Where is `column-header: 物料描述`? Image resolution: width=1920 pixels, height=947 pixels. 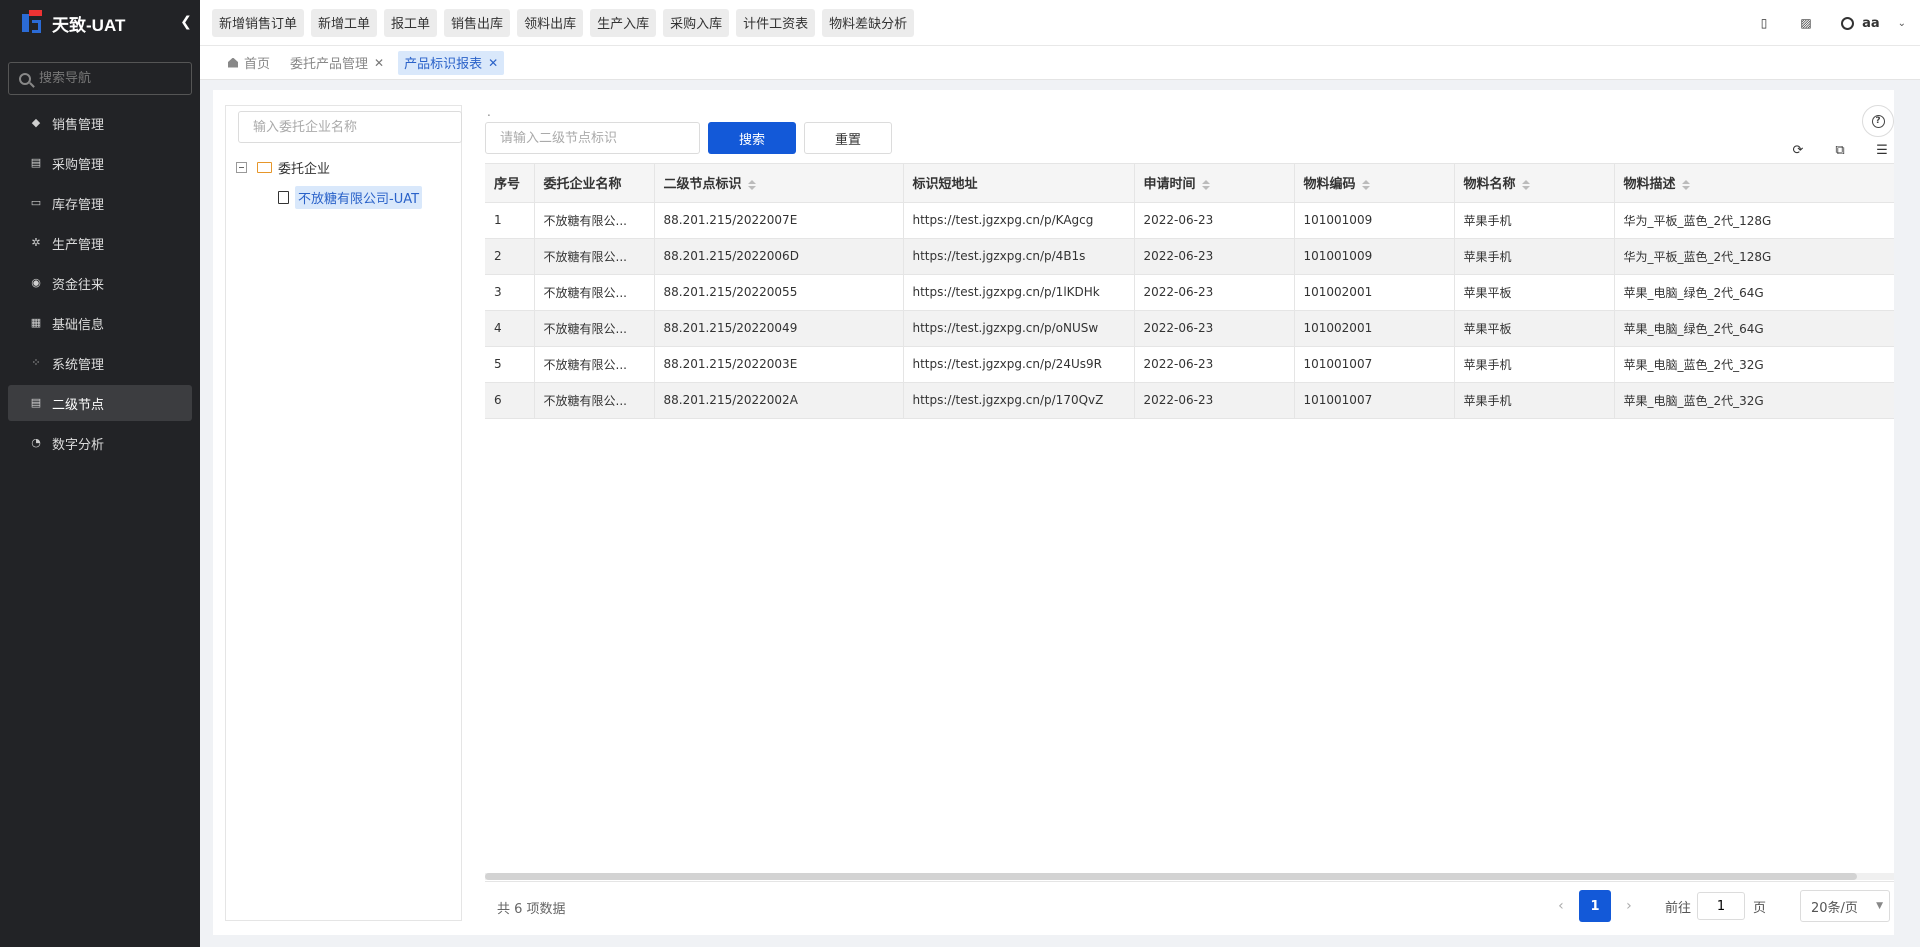 column-header: 物料描述 is located at coordinates (1754, 183).